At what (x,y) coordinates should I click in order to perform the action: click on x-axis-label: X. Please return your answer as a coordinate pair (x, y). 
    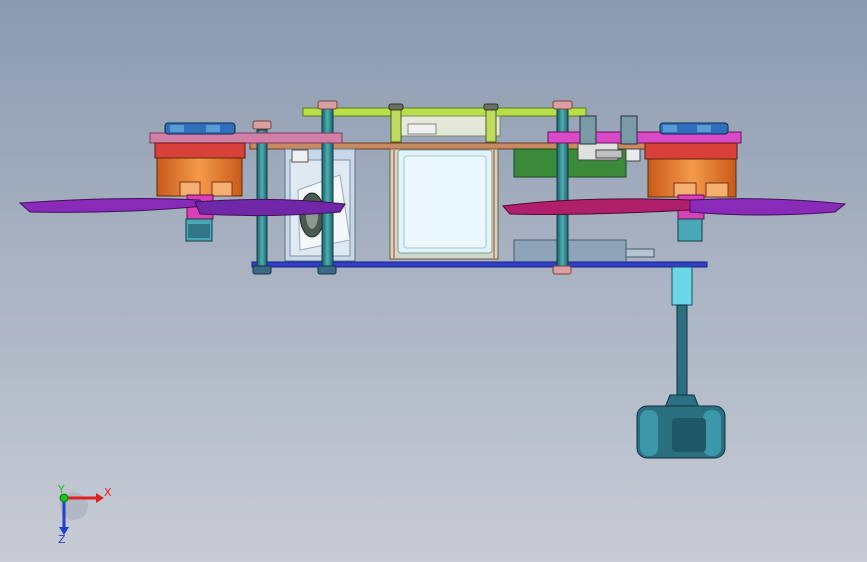
    Looking at the image, I should click on (108, 492).